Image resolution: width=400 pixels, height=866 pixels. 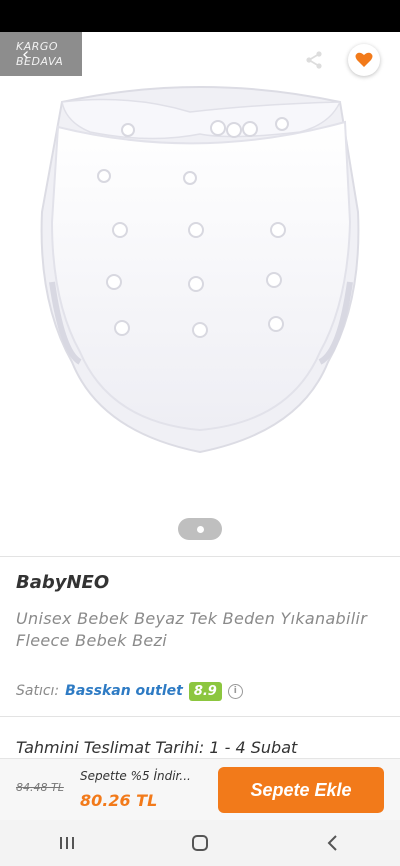 I want to click on add-to-cart-button: Sepete Ekle, so click(x=301, y=790).